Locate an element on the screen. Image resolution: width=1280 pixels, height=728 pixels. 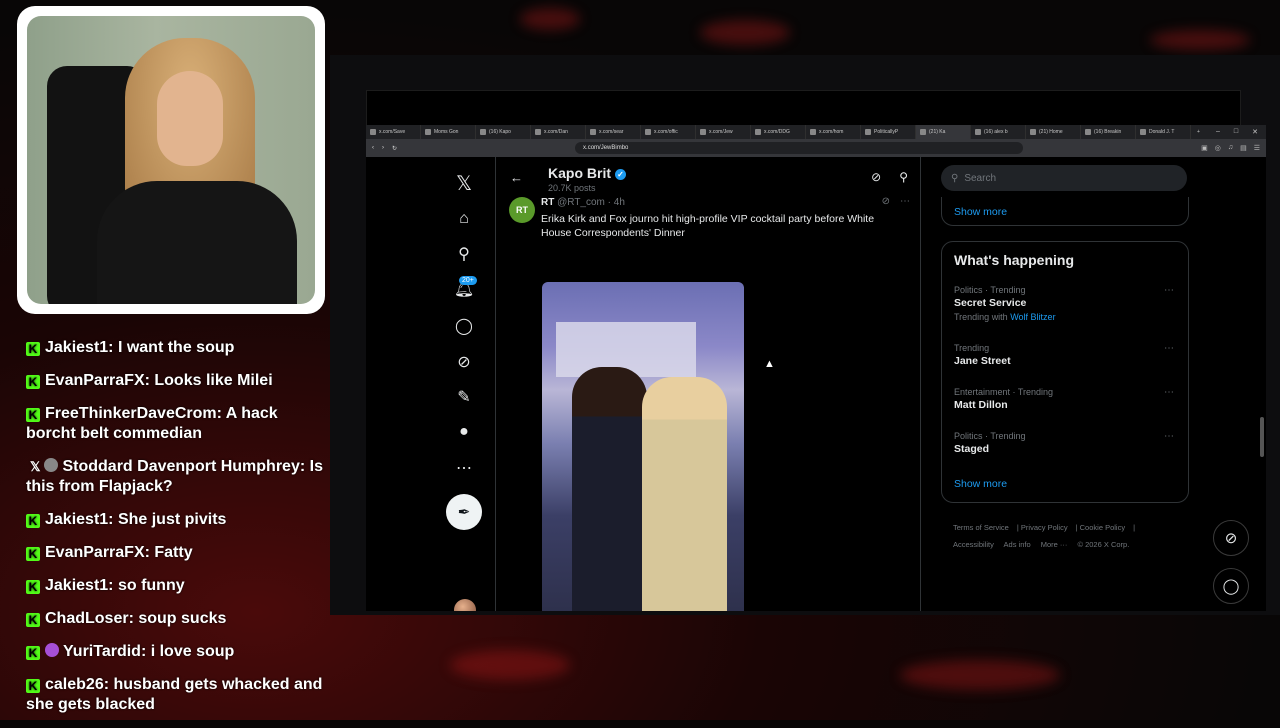
chat-message: K EvanParraFX: Looks like Milei is located at coordinates (176, 381).